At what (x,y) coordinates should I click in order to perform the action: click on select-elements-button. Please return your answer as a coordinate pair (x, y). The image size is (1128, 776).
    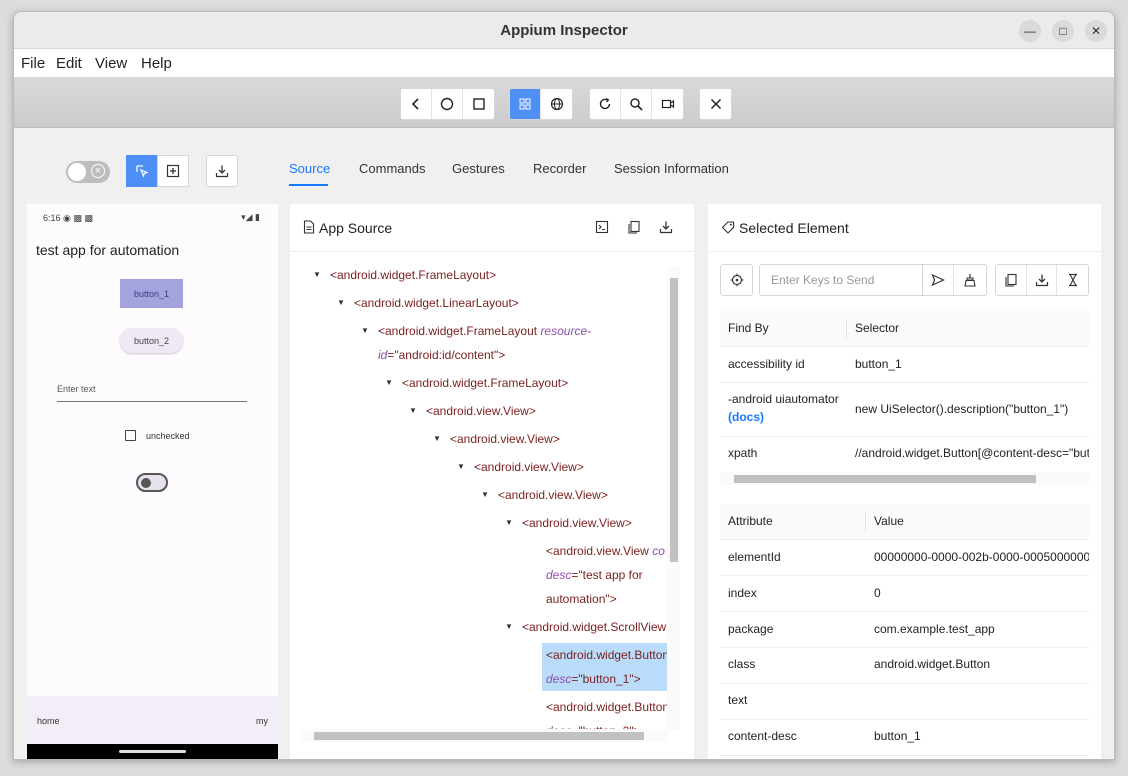
    Looking at the image, I should click on (142, 171).